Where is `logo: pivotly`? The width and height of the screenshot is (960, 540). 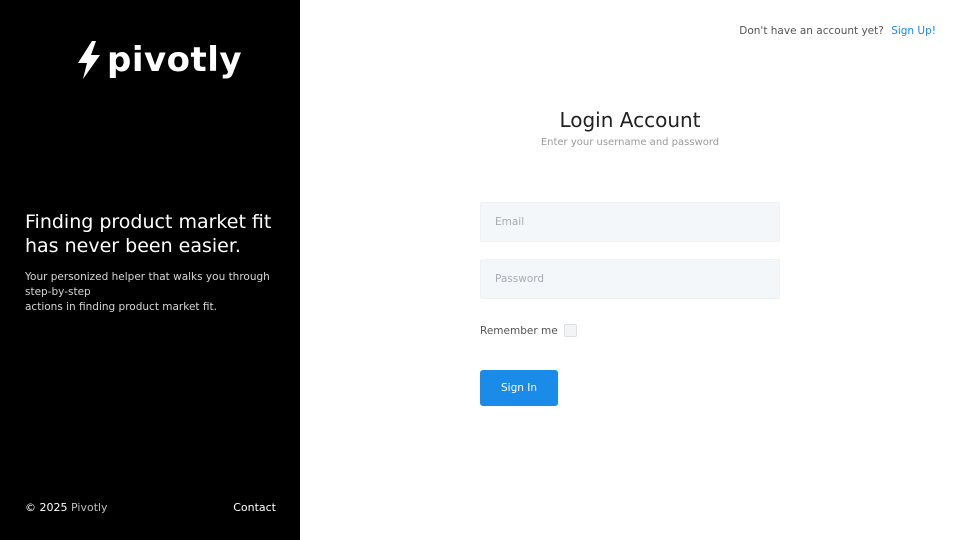
logo: pivotly is located at coordinates (158, 60).